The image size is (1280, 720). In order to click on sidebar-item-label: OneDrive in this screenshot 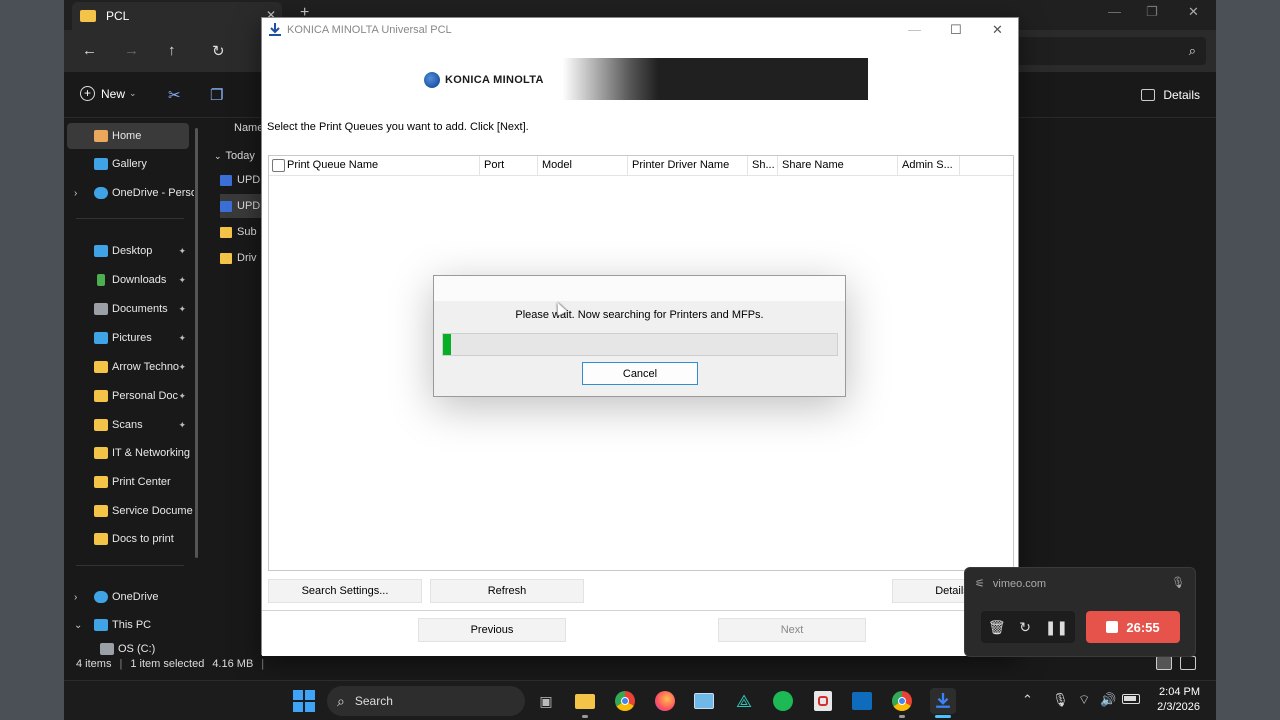, I will do `click(135, 597)`.